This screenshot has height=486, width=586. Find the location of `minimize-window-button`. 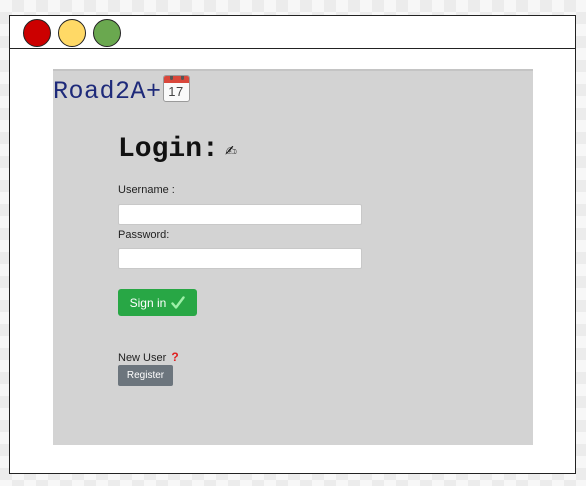

minimize-window-button is located at coordinates (72, 33).